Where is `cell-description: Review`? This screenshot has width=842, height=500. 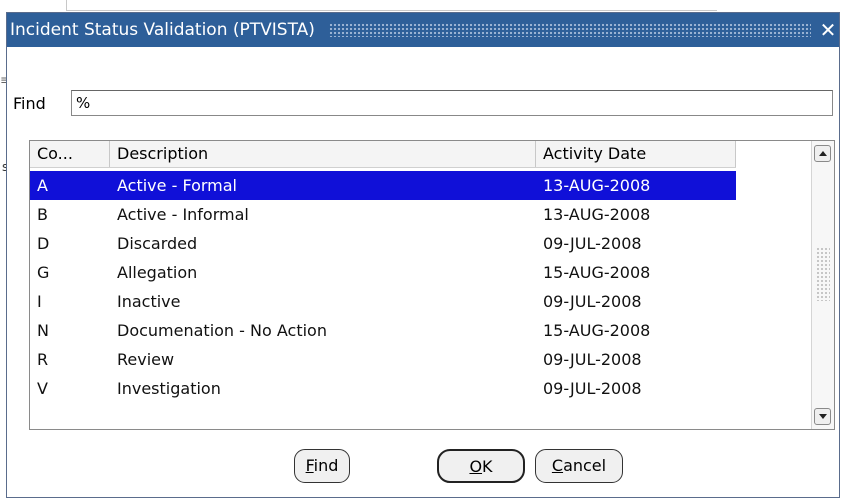
cell-description: Review is located at coordinates (146, 359).